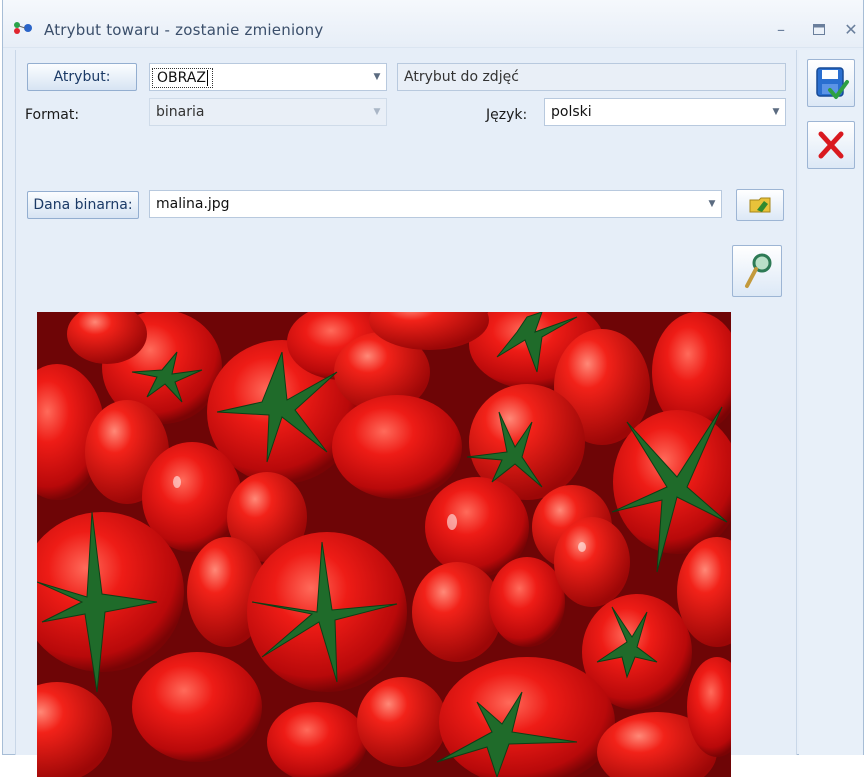 This screenshot has width=864, height=777. I want to click on format-label: Format:, so click(52, 115).